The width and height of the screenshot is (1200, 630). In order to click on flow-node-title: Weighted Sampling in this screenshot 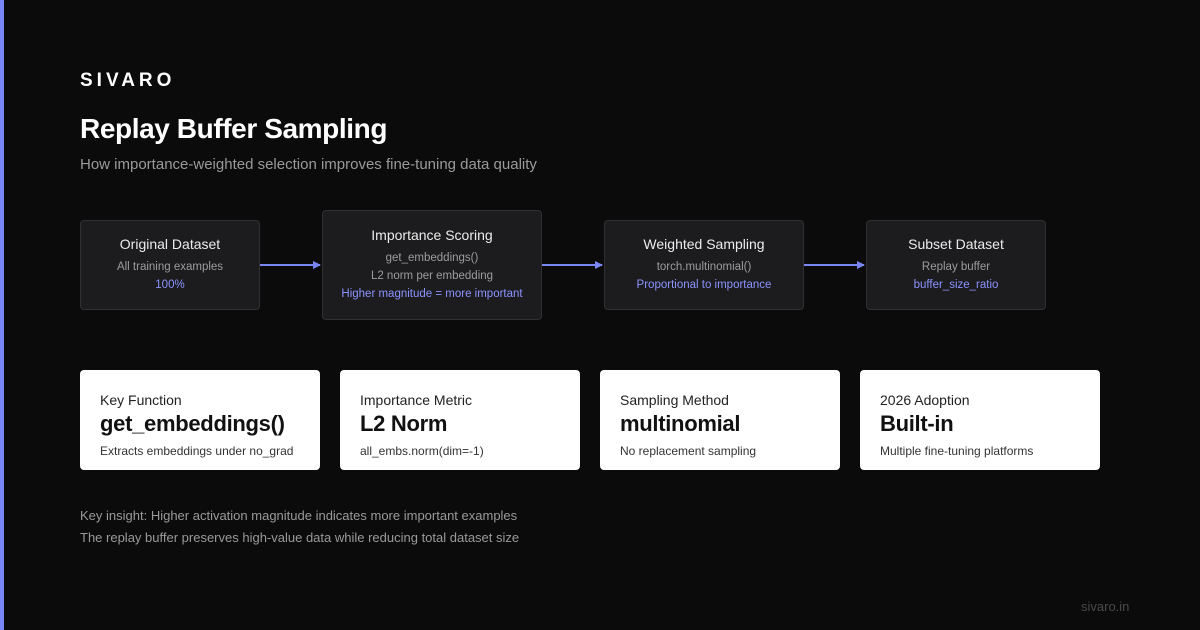, I will do `click(704, 244)`.